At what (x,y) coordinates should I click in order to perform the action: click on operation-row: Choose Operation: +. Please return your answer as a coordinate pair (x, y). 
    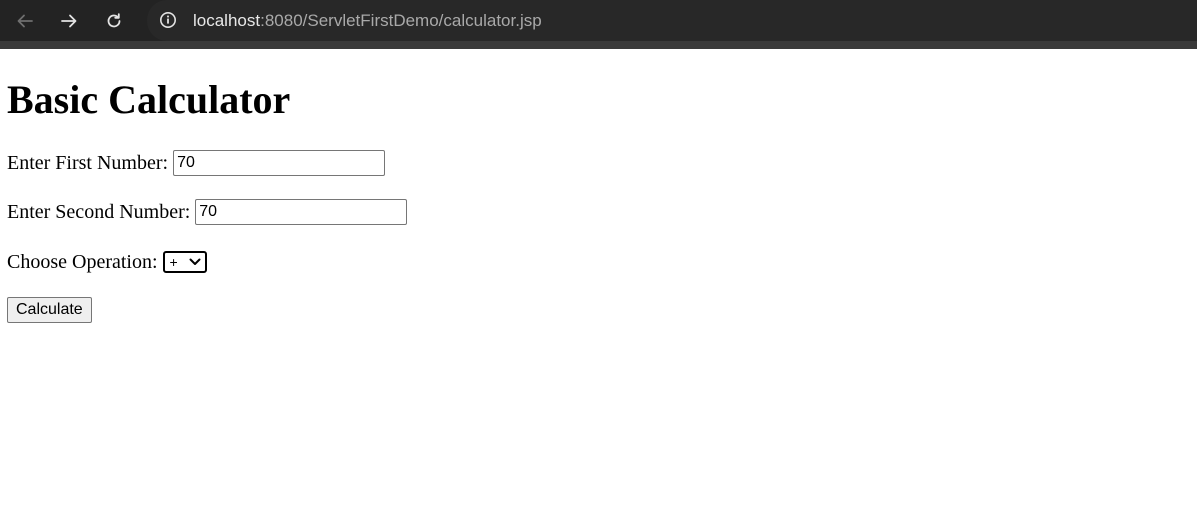
    Looking at the image, I should click on (107, 262).